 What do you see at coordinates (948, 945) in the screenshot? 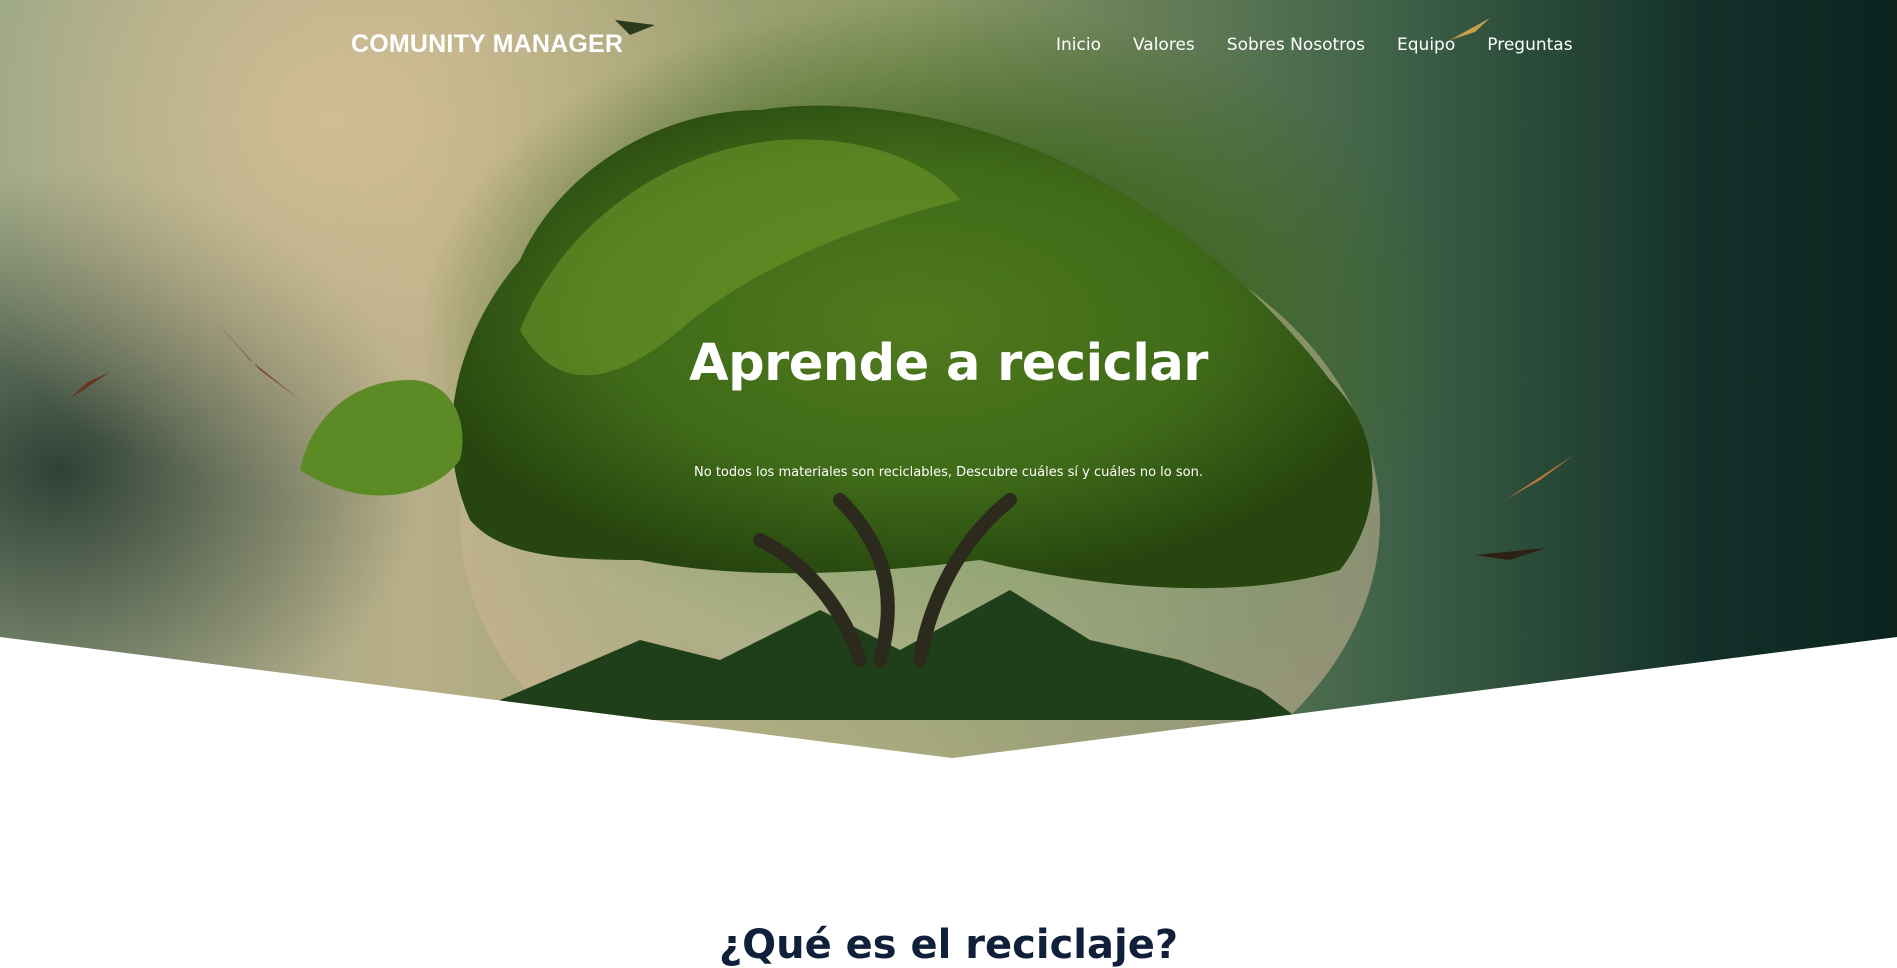
I see `section-heading: ¿Qué es el reciclaje?` at bounding box center [948, 945].